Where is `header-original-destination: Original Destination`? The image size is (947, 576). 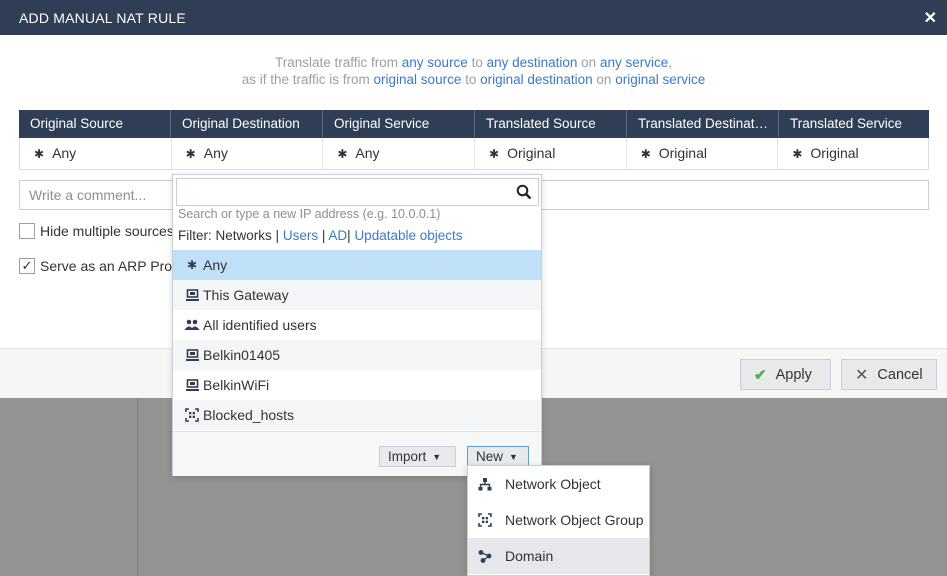 header-original-destination: Original Destination is located at coordinates (247, 124).